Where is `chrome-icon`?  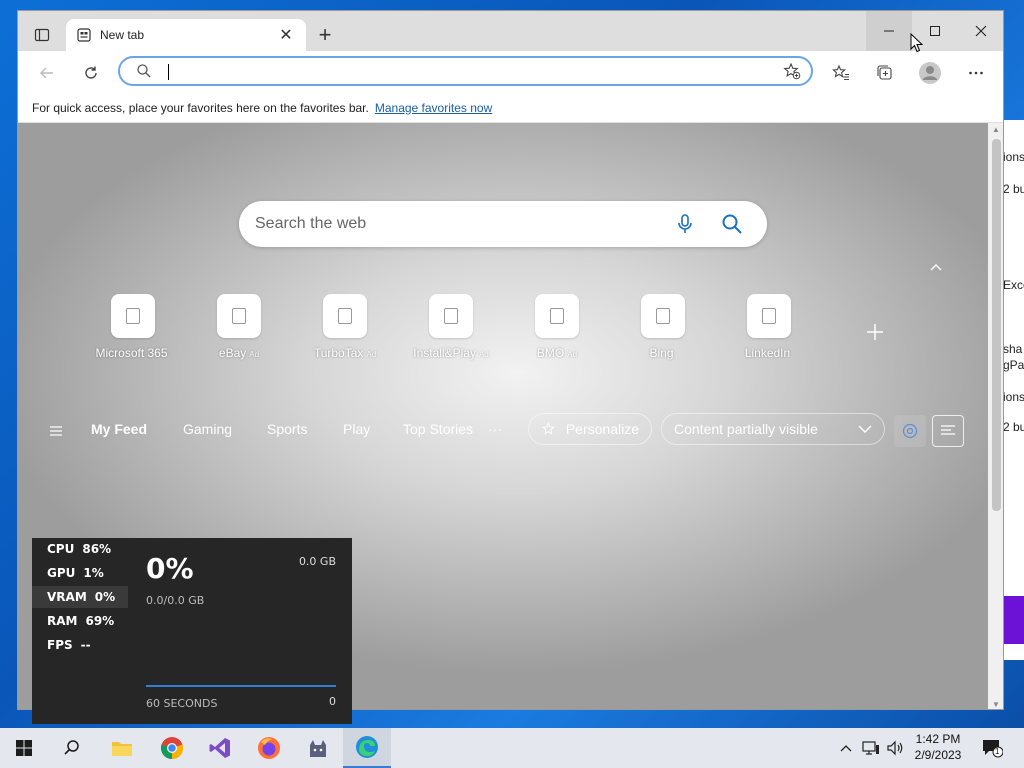
chrome-icon is located at coordinates (172, 748).